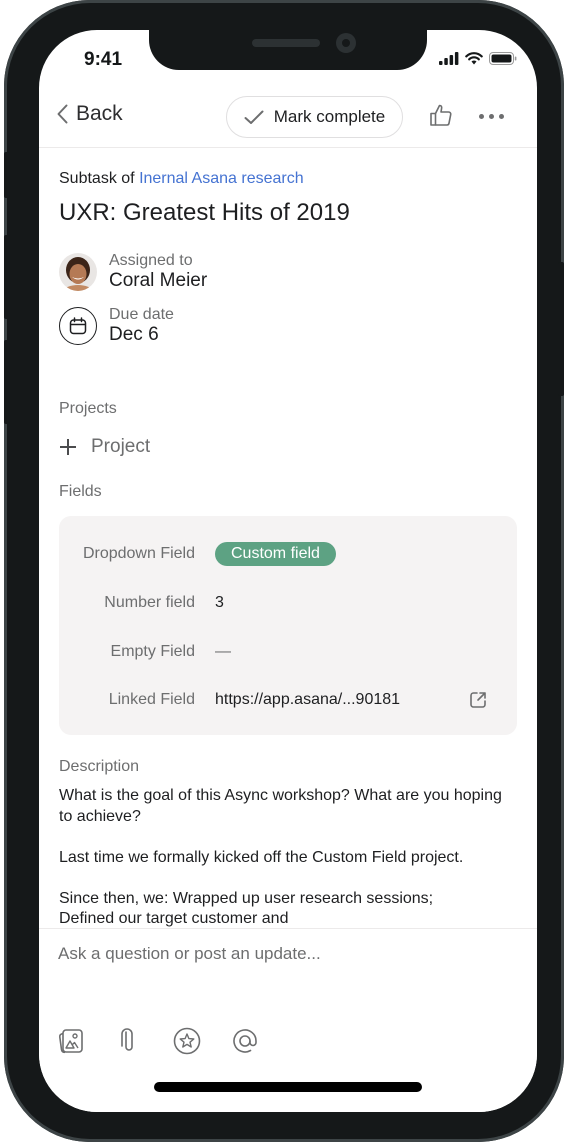 This screenshot has width=568, height=1142. Describe the element at coordinates (141, 314) in the screenshot. I see `due-date-label: Due date` at that location.